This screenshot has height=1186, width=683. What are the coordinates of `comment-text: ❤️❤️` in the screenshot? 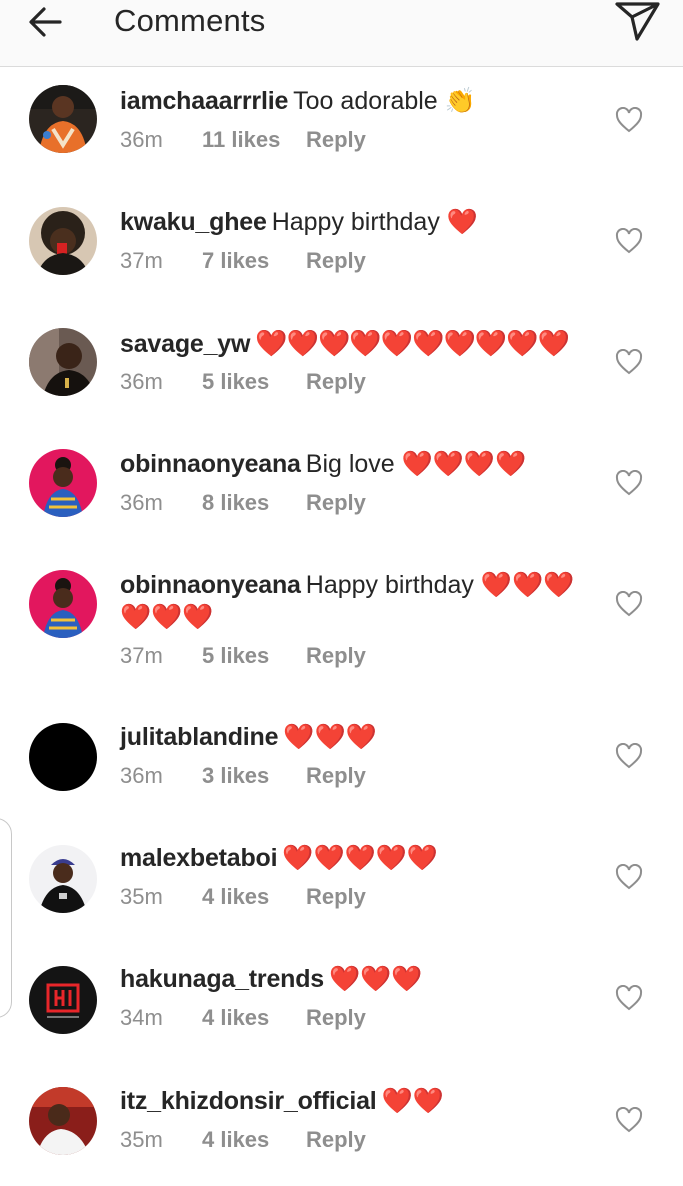 It's located at (412, 1101).